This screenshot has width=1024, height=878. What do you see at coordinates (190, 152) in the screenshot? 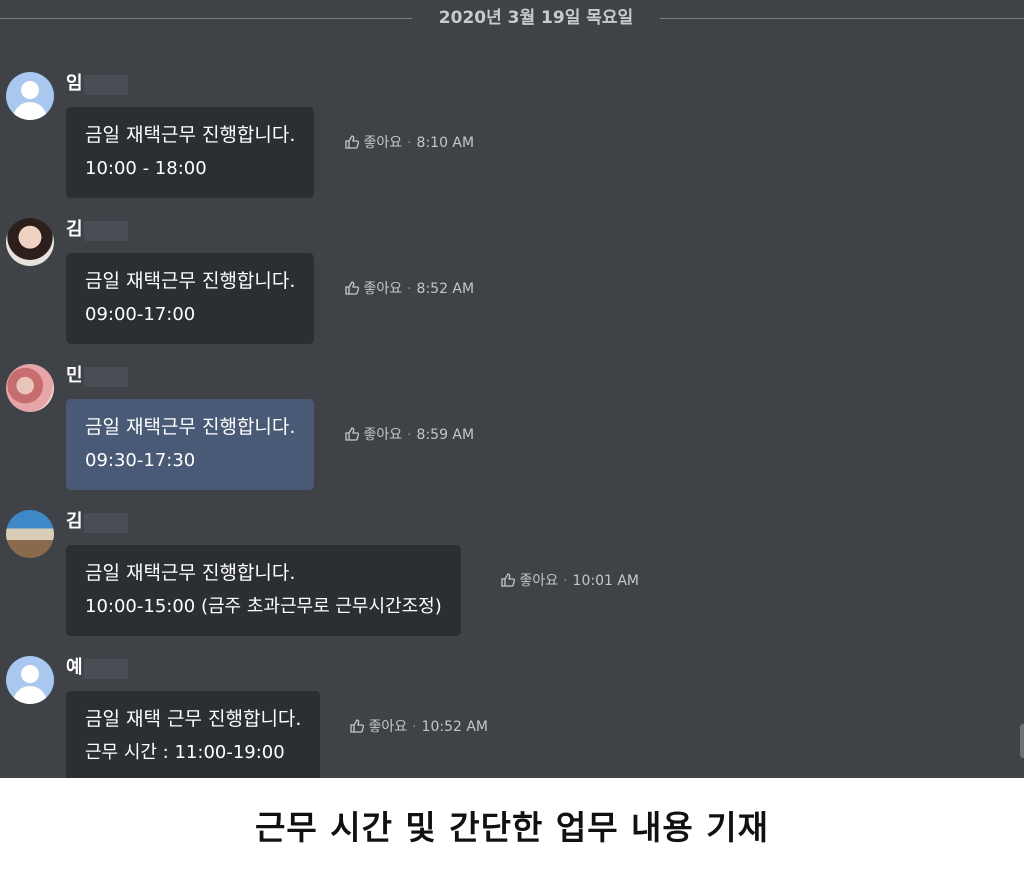
I see `message-bubble: 금일 재택근무 진행합니다. 10:00 - 18:00` at bounding box center [190, 152].